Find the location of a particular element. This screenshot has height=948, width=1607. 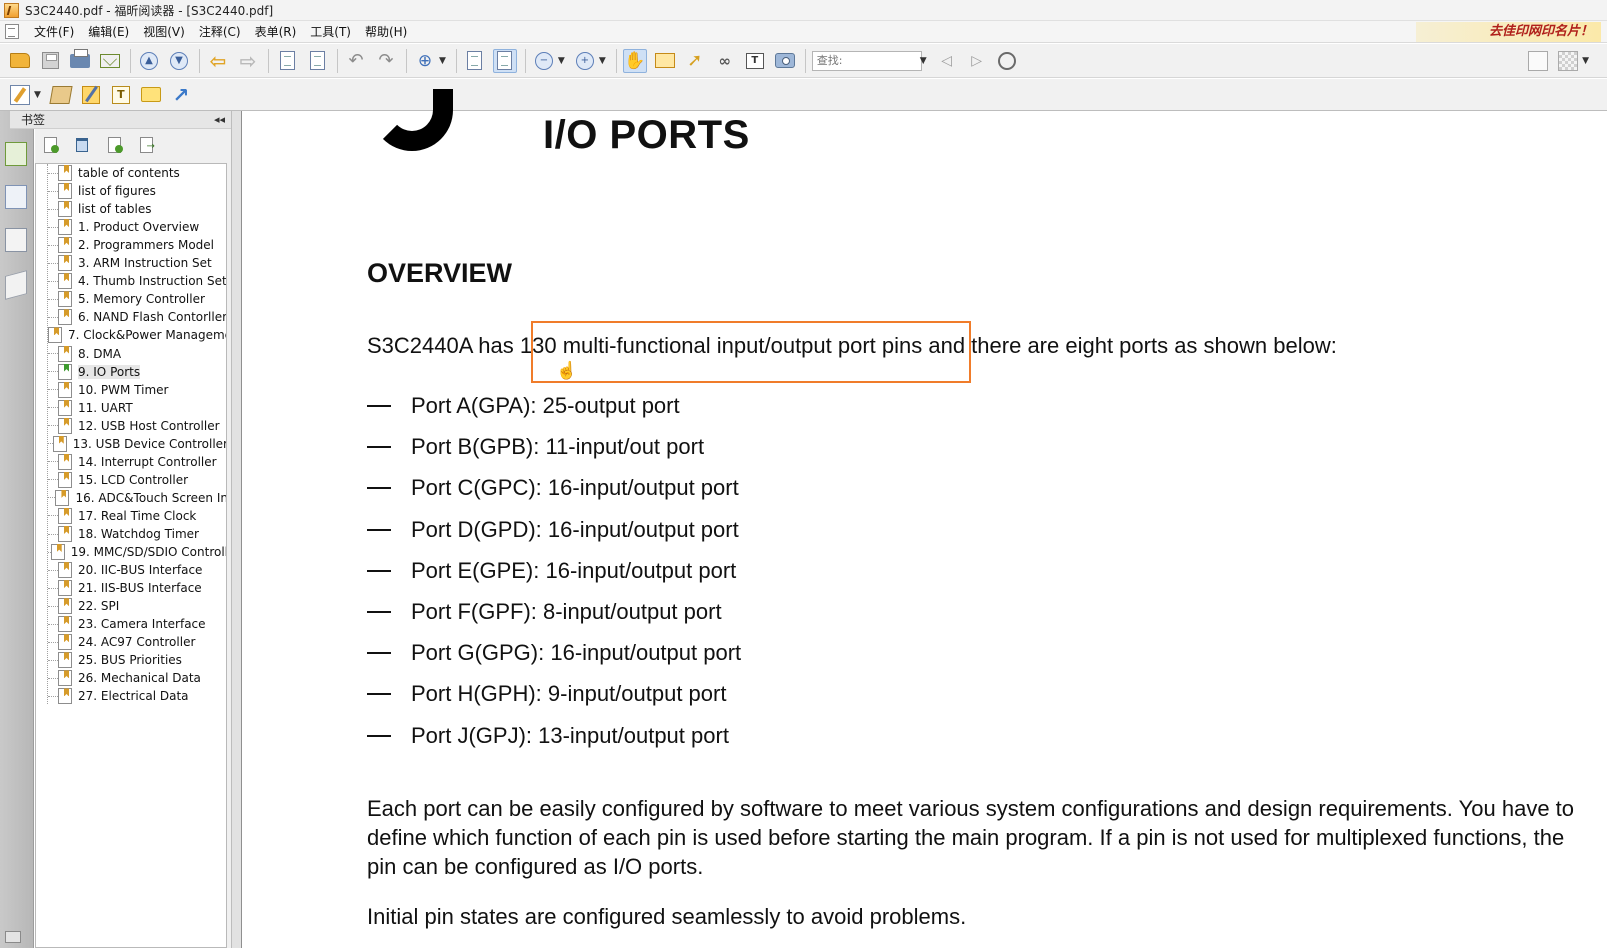

bookmark-item: list of figures is located at coordinates (131, 191).